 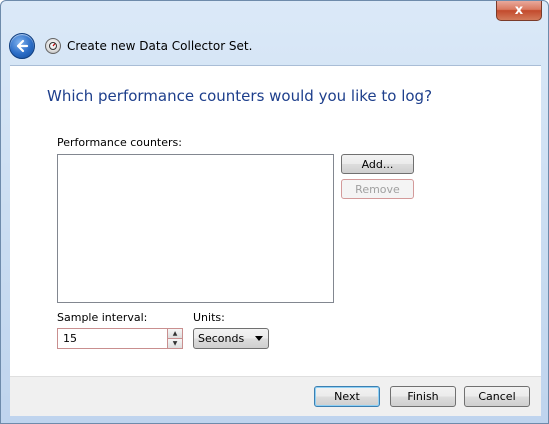 I want to click on sample-interval-input: 15, so click(x=112, y=338).